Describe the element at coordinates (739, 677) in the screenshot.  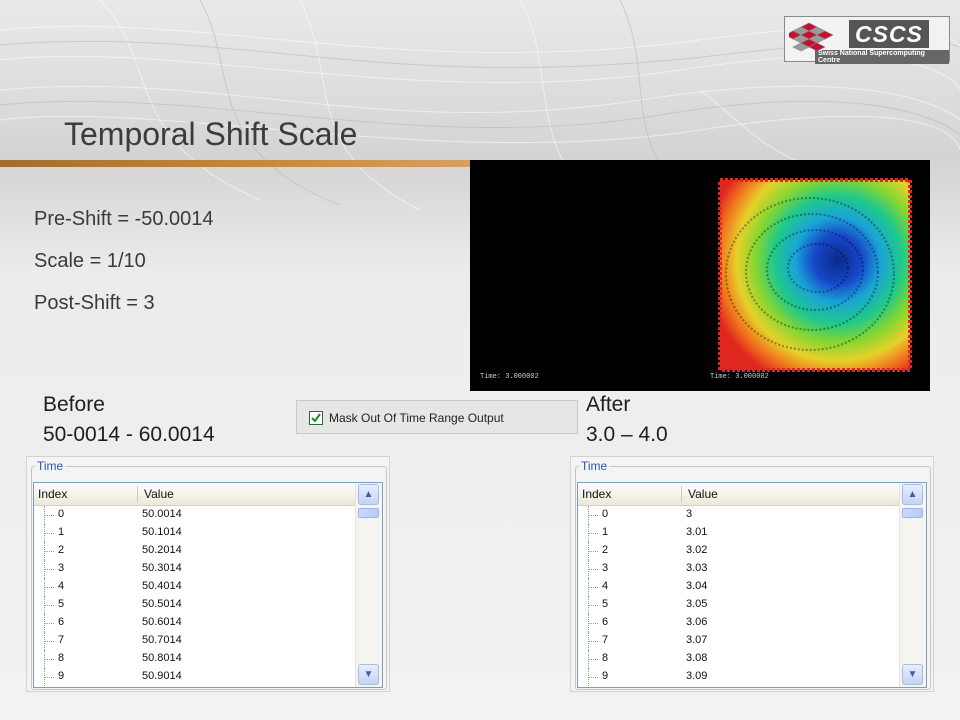
I see `table-row: 9 3.09` at that location.